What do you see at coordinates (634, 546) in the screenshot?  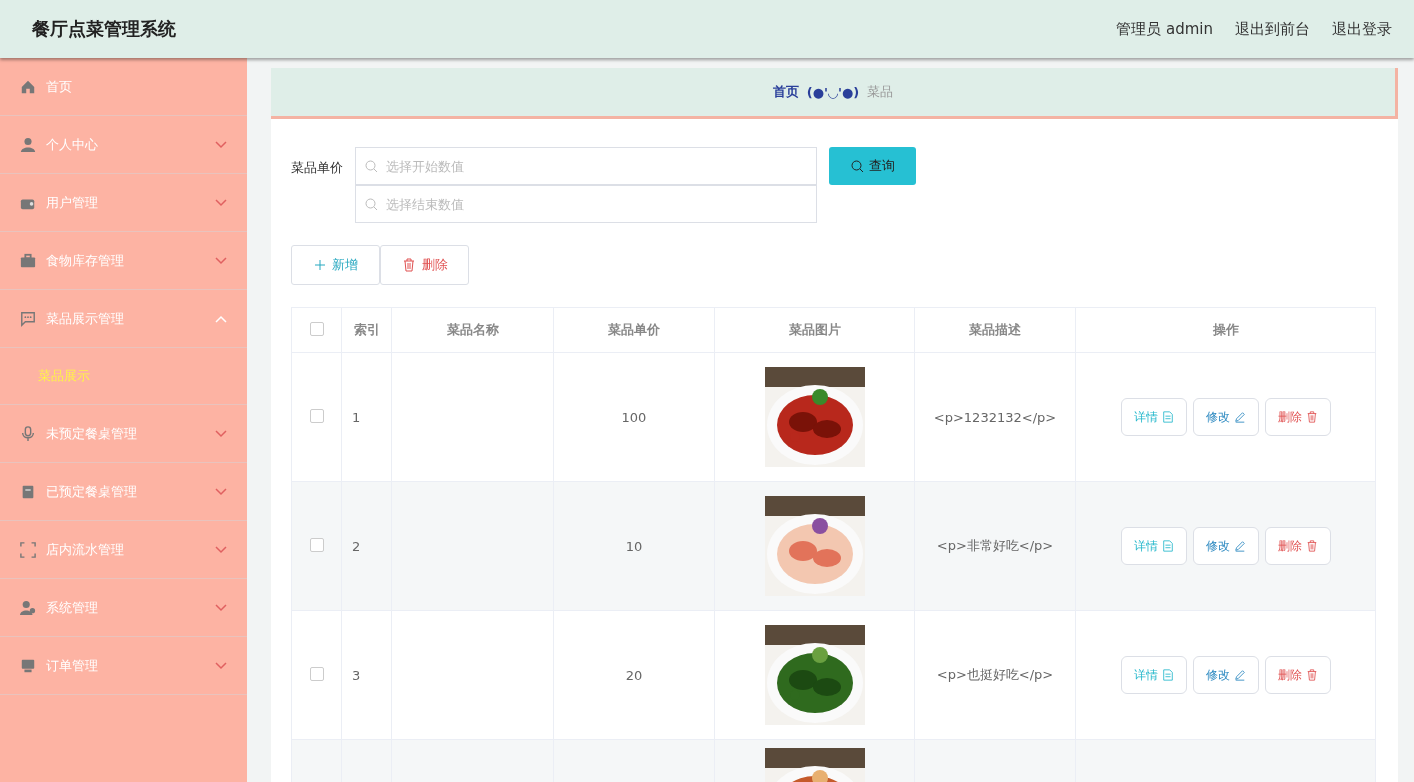 I see `table-cell: 10` at bounding box center [634, 546].